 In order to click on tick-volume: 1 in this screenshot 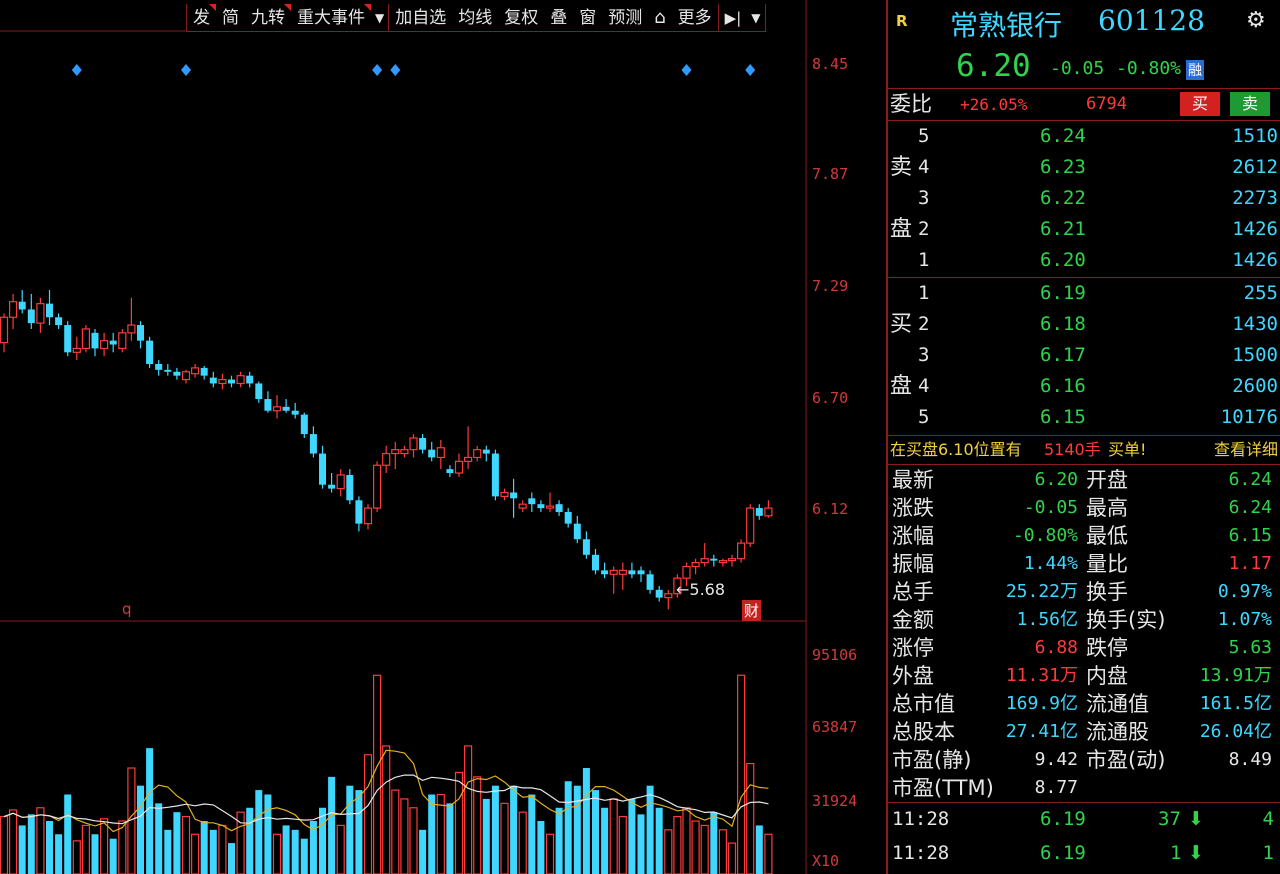, I will do `click(1176, 853)`.